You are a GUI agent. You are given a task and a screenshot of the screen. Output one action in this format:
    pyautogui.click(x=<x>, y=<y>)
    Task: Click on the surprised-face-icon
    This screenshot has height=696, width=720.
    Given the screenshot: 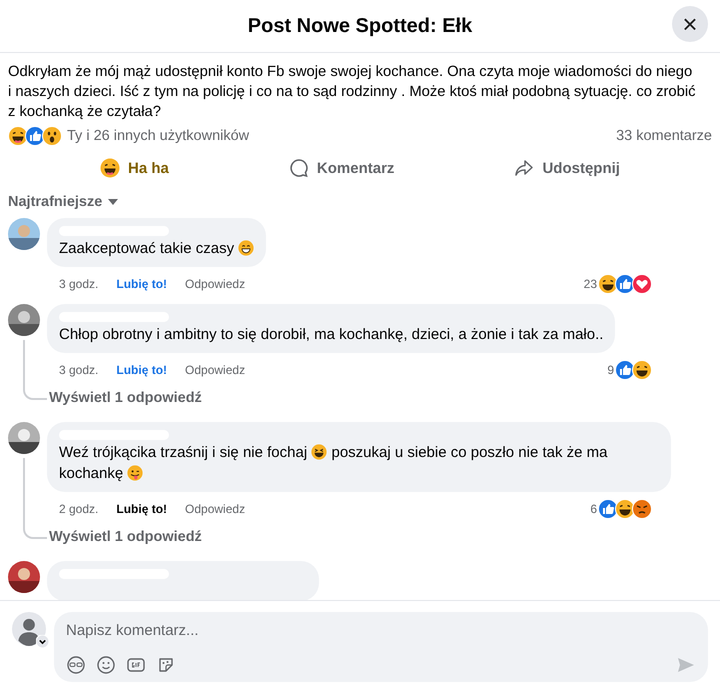 What is the action you would take?
    pyautogui.click(x=52, y=136)
    